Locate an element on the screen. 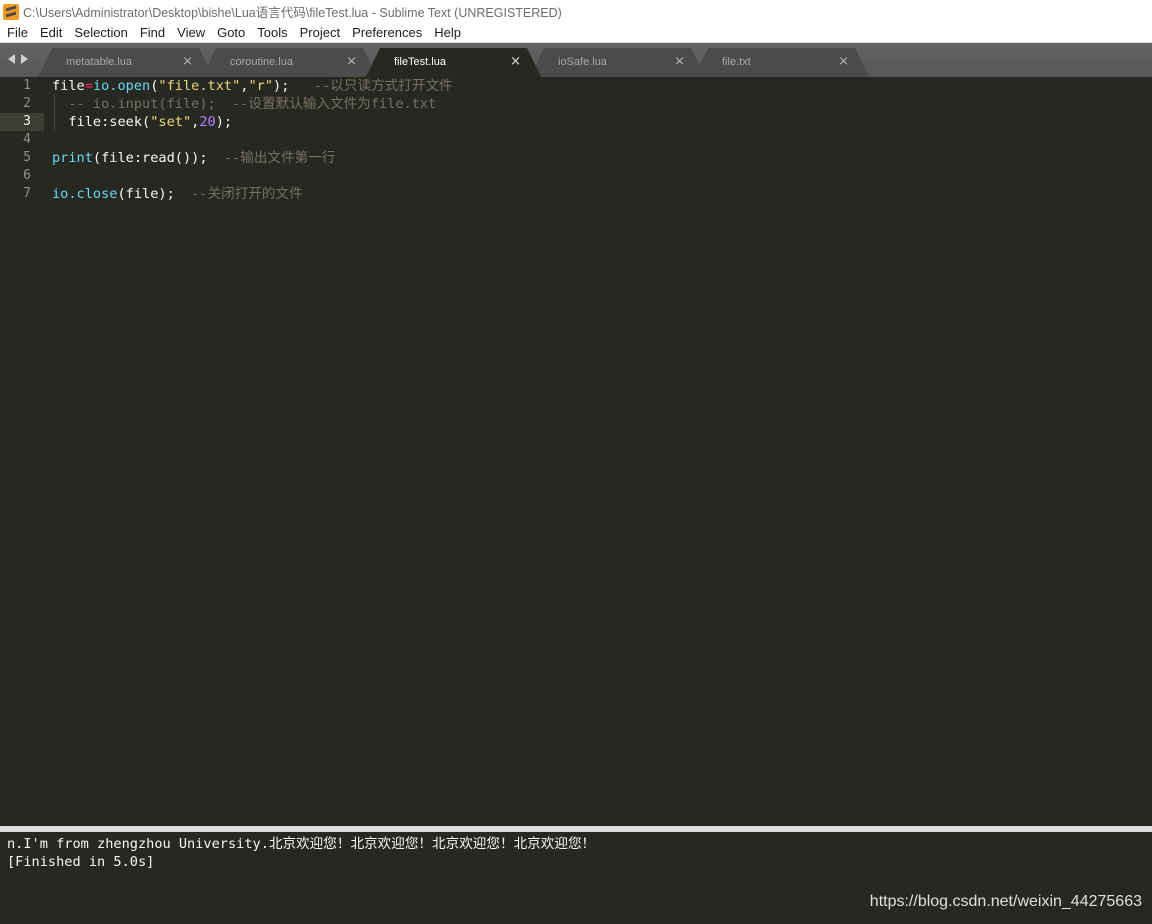 Image resolution: width=1152 pixels, height=924 pixels. menu-tools: Tools is located at coordinates (272, 33).